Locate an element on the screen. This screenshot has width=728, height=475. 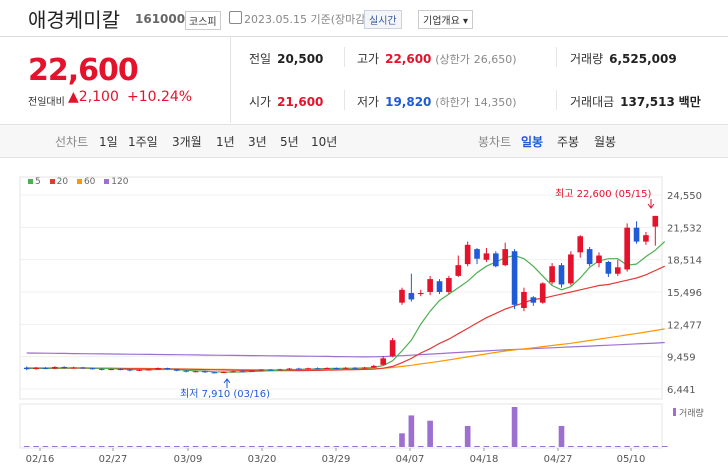
ma60-line is located at coordinates (345, 349).